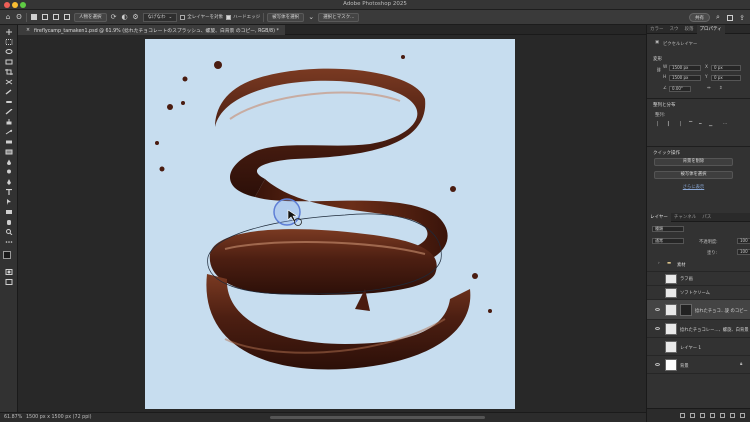 The height and width of the screenshot is (422, 750). What do you see at coordinates (659, 263) in the screenshot?
I see `chevron-right-icon: ›` at bounding box center [659, 263].